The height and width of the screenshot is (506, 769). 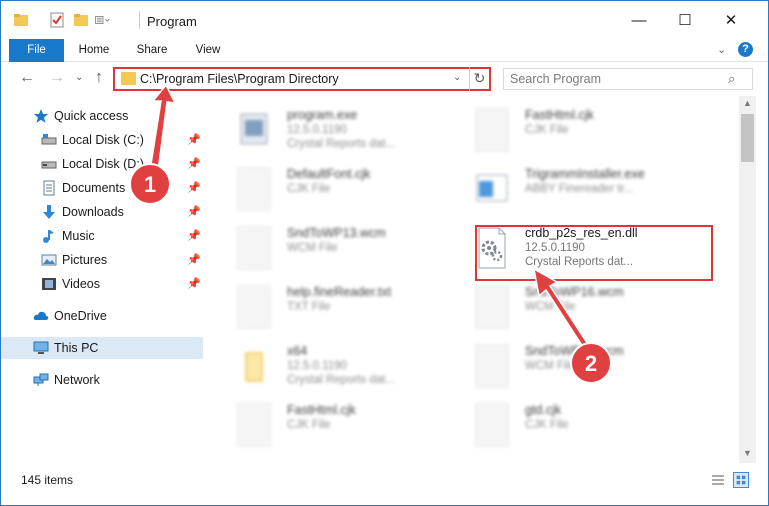 I want to click on exe-file-icon, so click(x=254, y=129).